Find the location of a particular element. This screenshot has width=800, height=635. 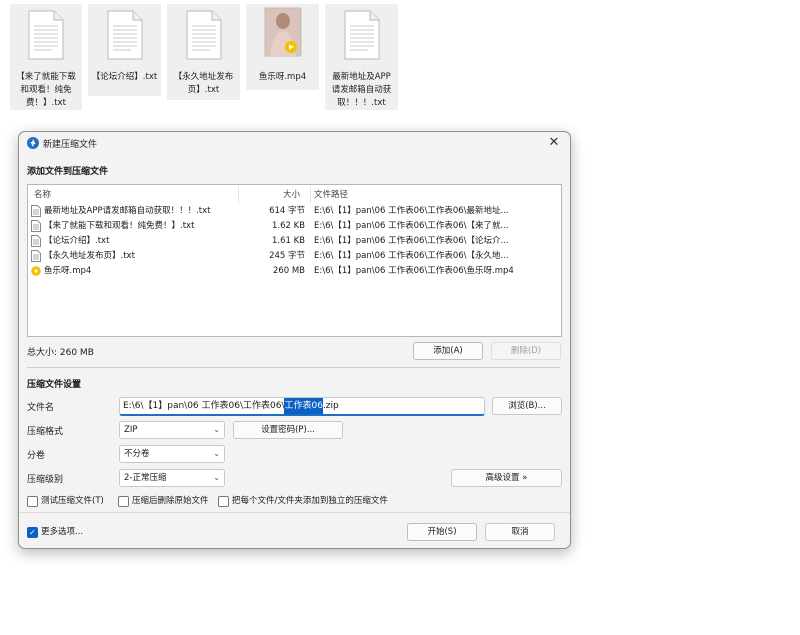

format-value: ZIP is located at coordinates (131, 430).